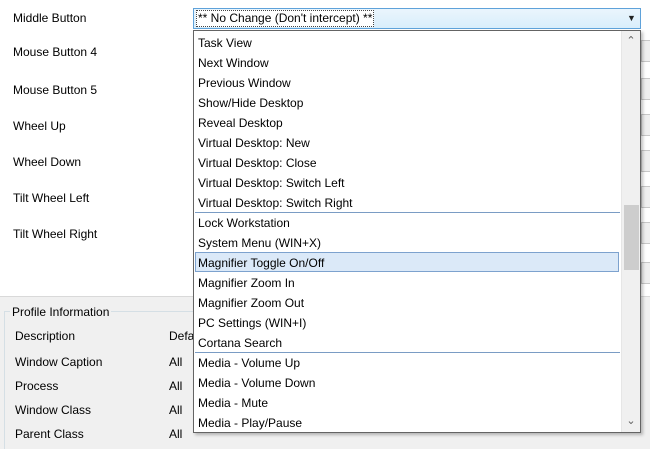 Image resolution: width=650 pixels, height=449 pixels. What do you see at coordinates (645, 125) in the screenshot?
I see `wheel-up-option-button` at bounding box center [645, 125].